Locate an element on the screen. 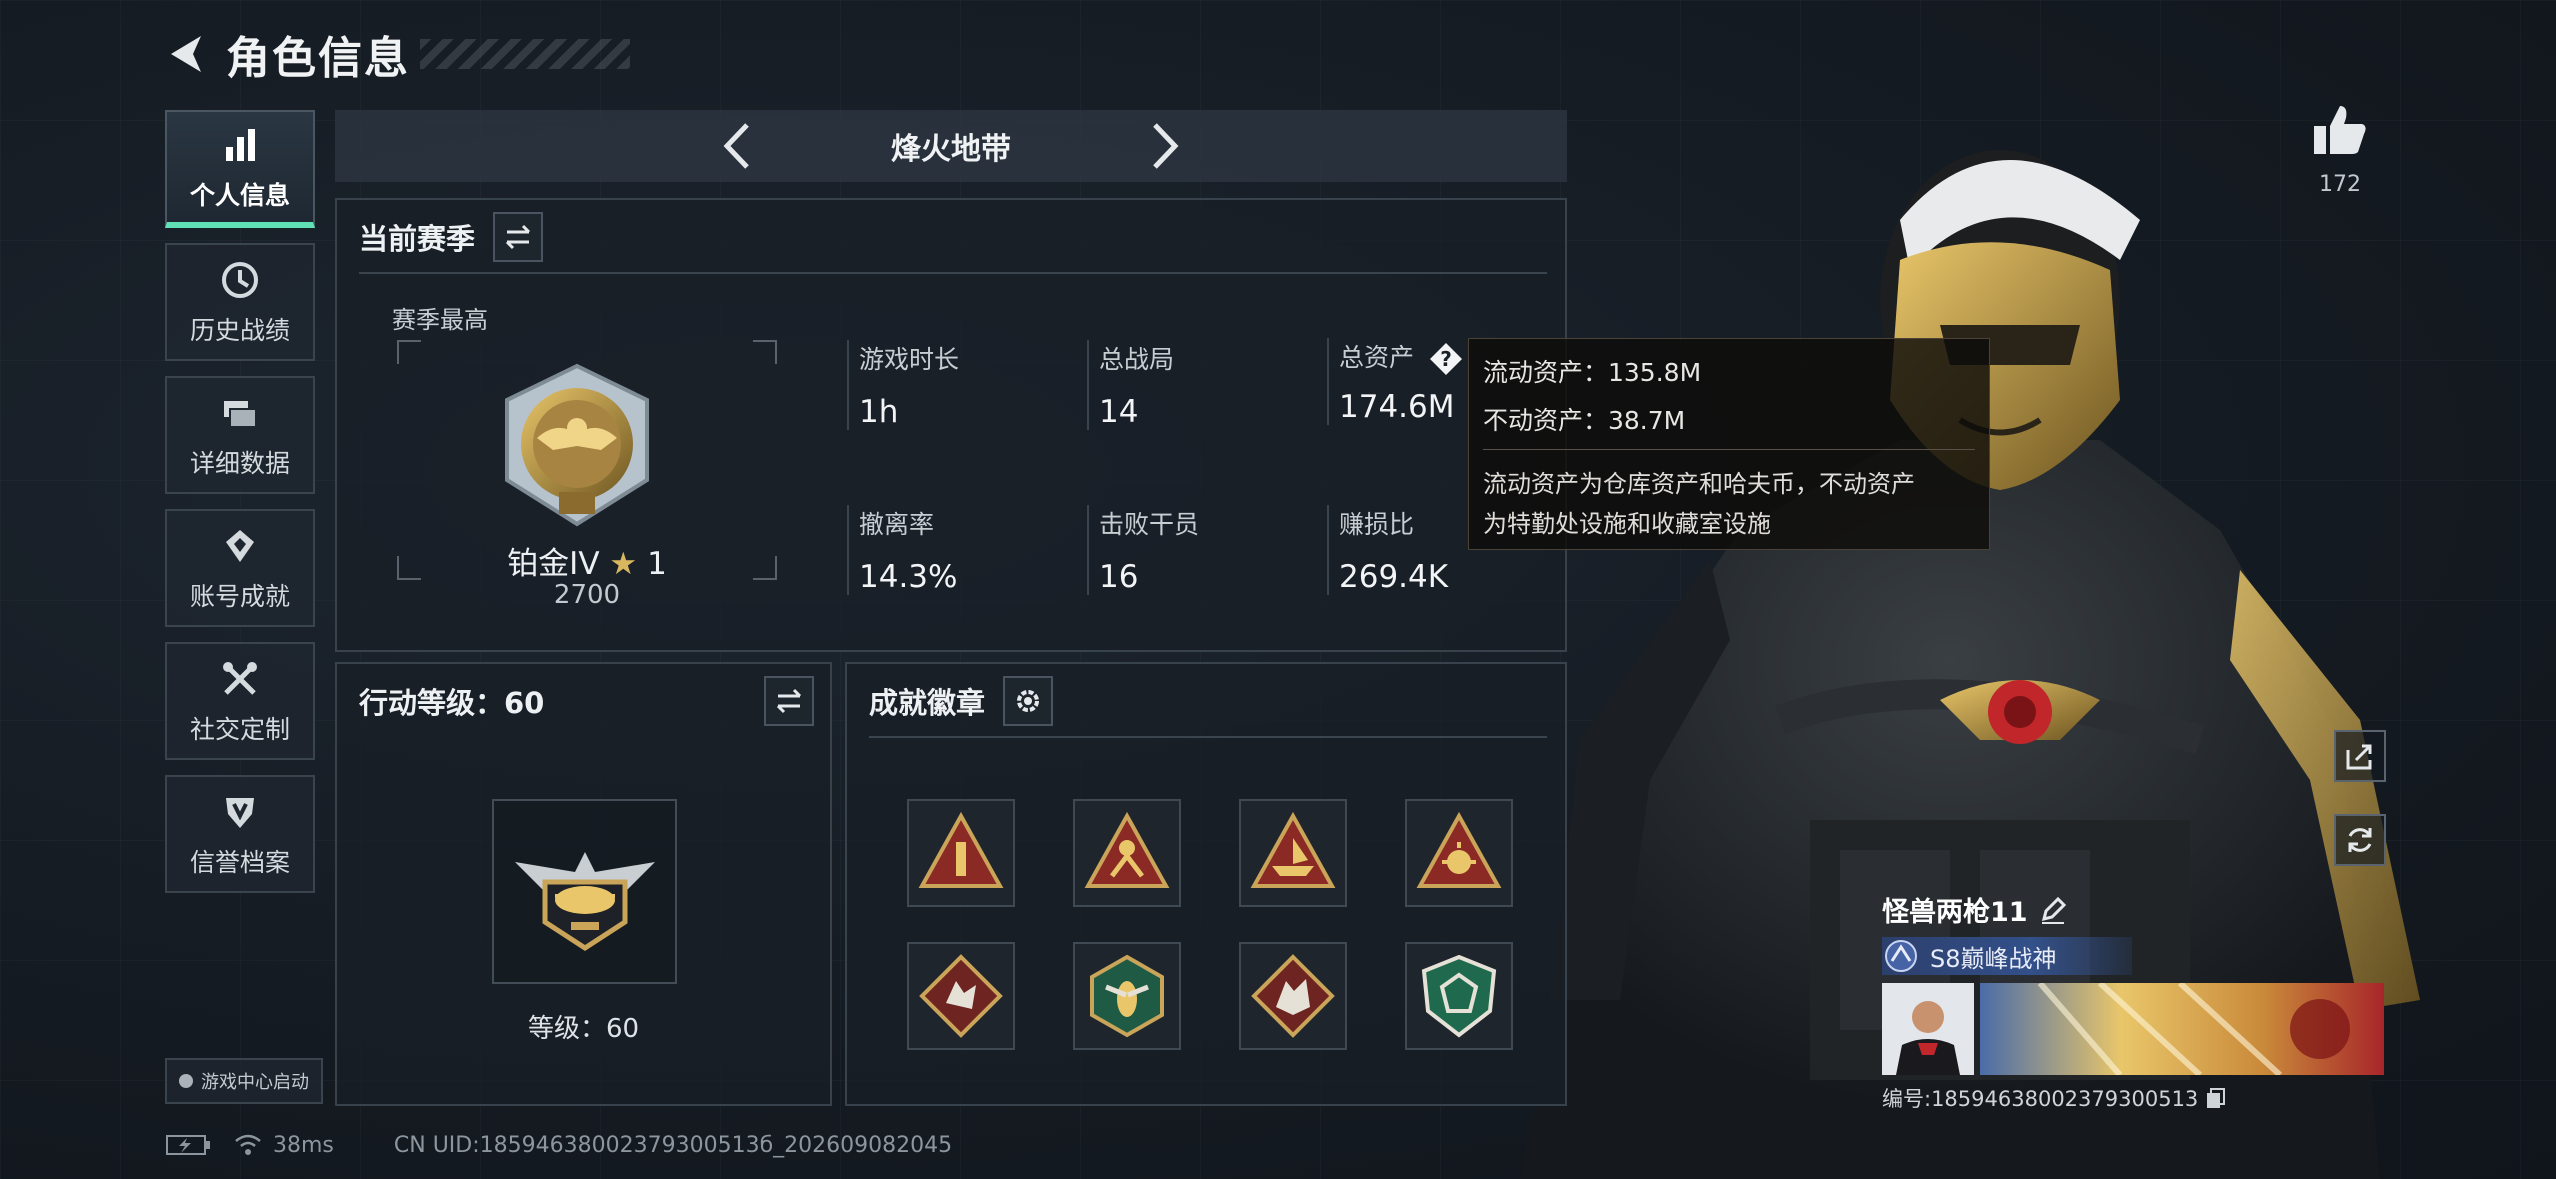  achievement-badges-panel: 成就徽章 is located at coordinates (1206, 884).